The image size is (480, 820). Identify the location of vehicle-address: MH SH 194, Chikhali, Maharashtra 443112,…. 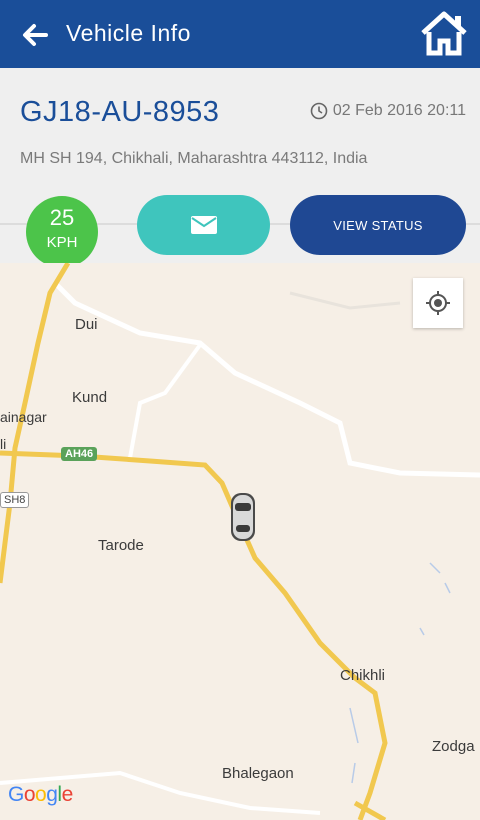
(194, 158).